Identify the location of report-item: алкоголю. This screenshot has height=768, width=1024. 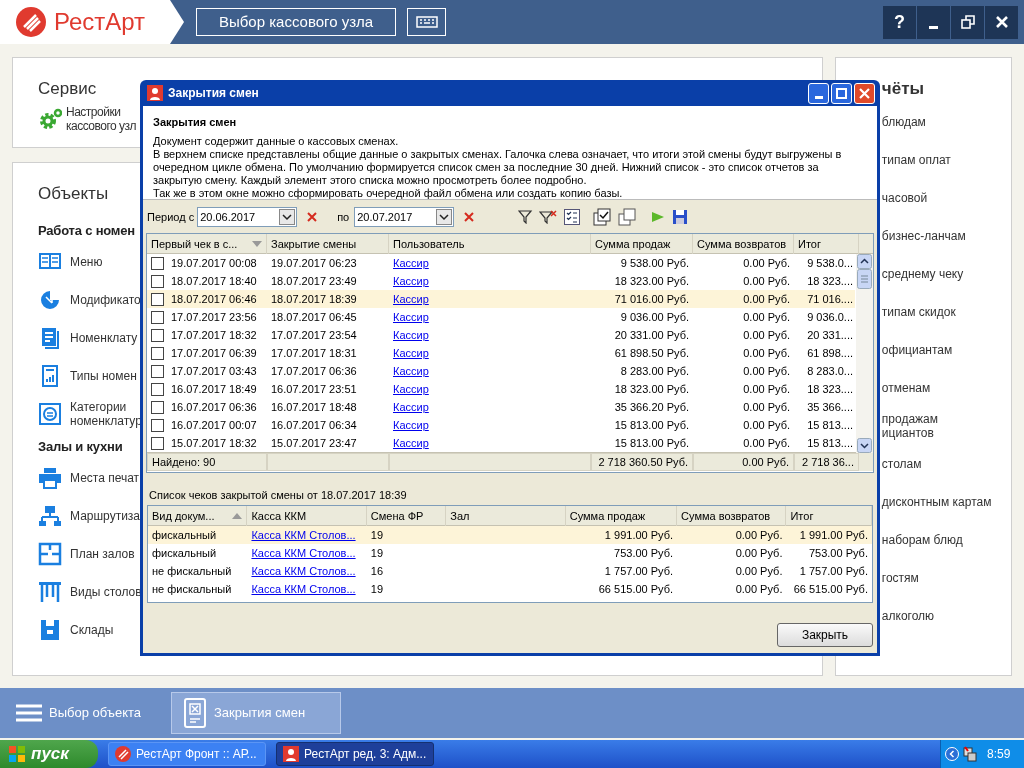
(908, 616).